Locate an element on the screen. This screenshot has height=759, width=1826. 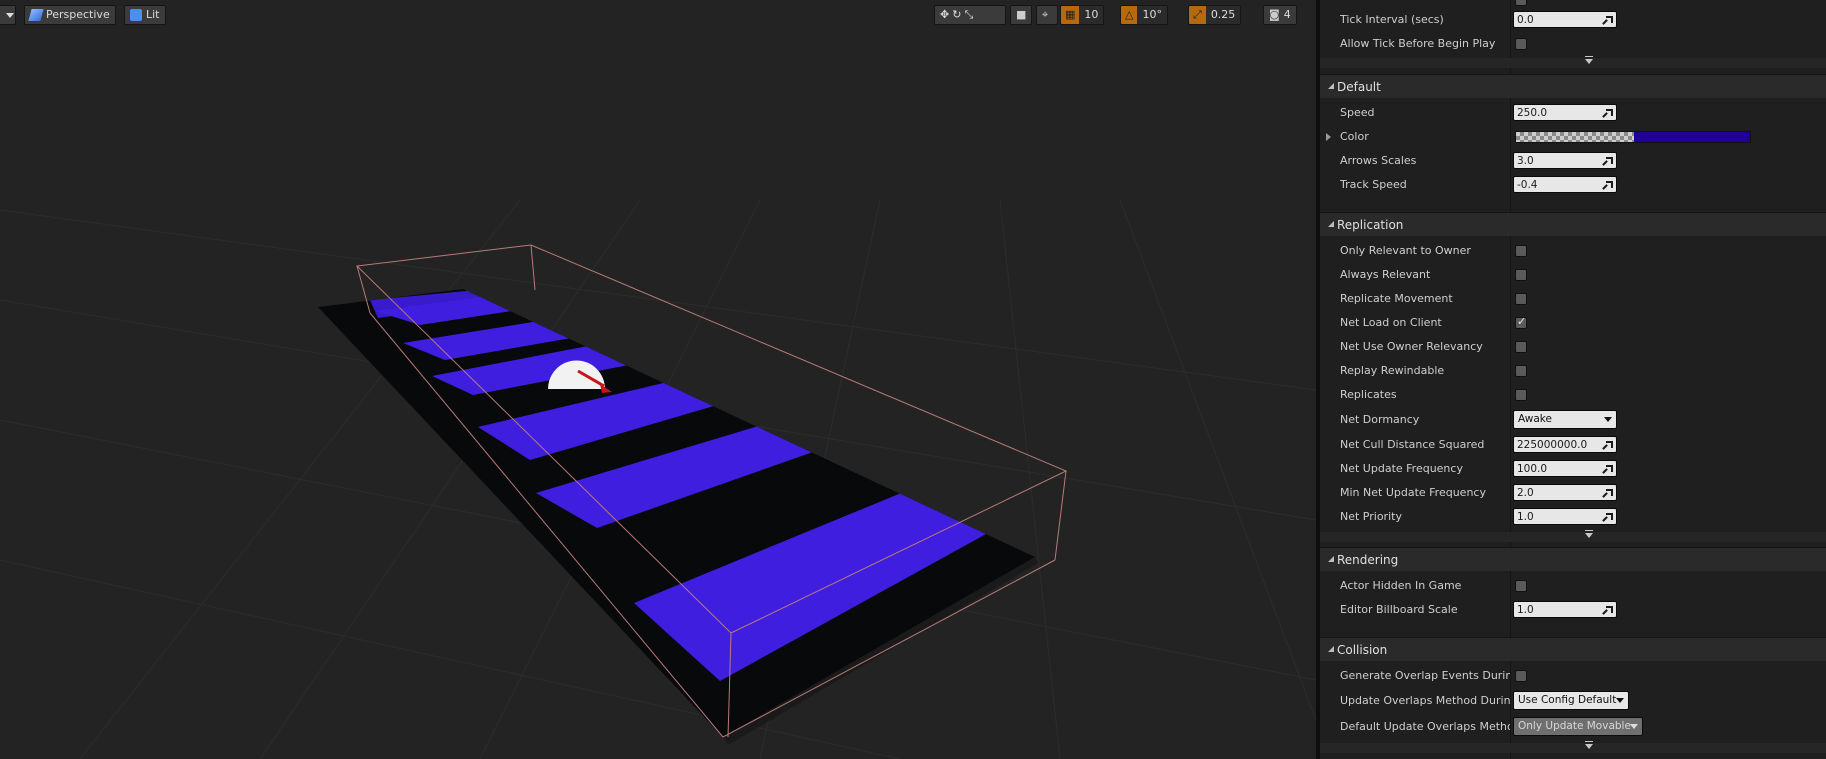
allow-tick-checkbox is located at coordinates (1521, 44).